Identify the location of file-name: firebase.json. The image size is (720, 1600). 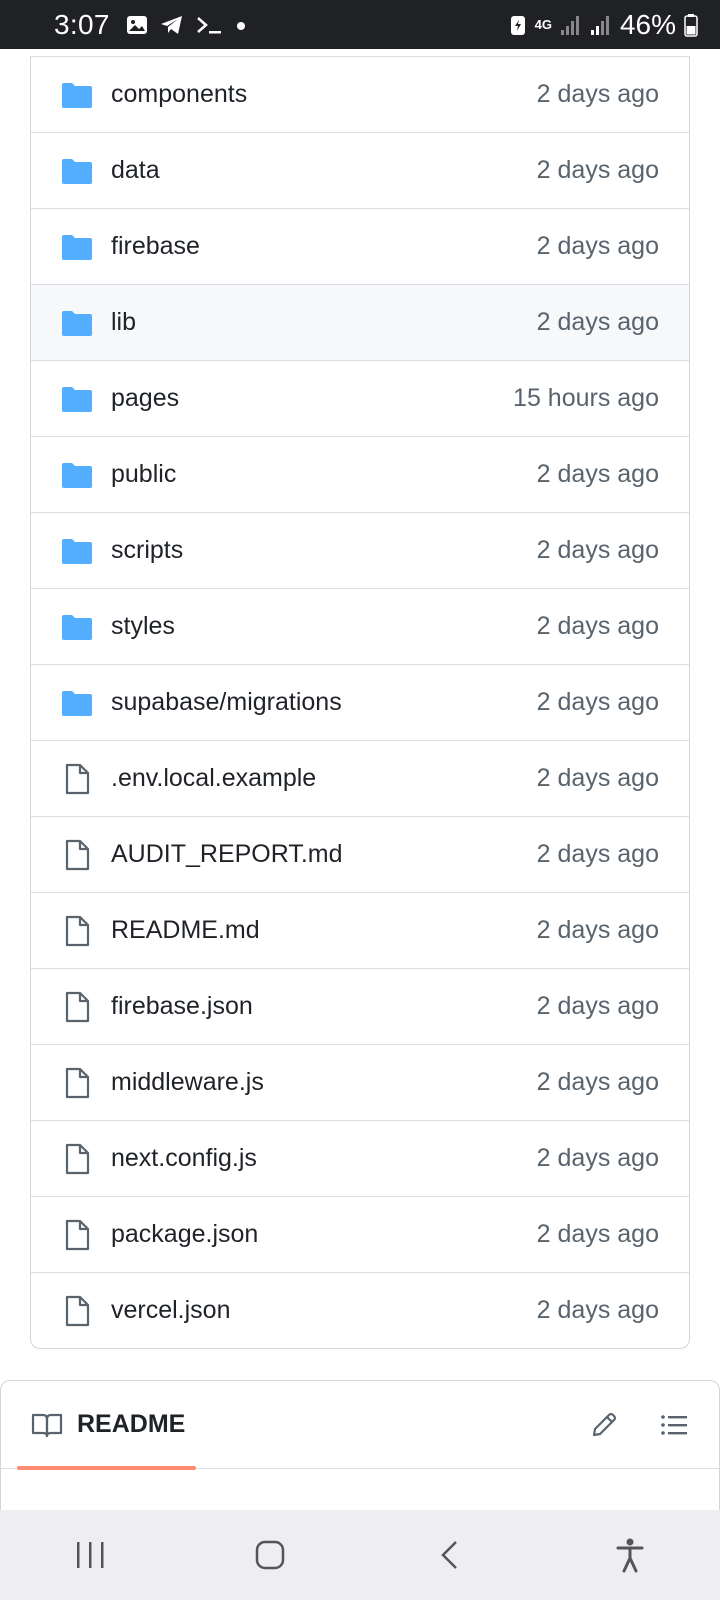
(324, 1006).